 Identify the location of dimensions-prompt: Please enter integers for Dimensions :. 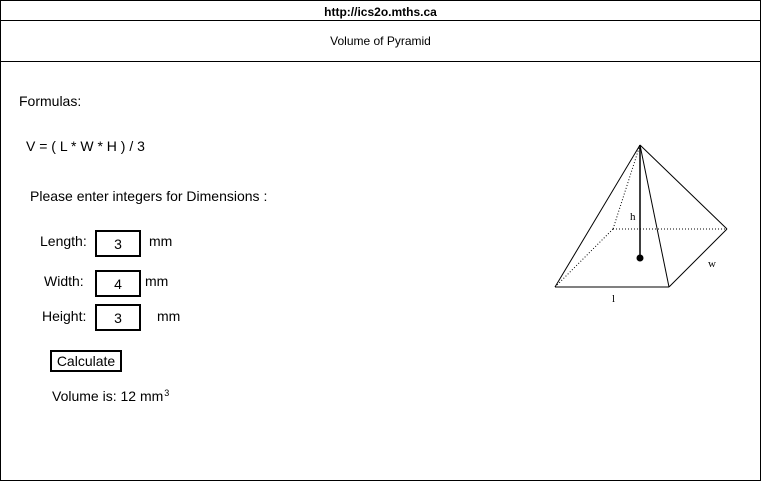
(149, 196).